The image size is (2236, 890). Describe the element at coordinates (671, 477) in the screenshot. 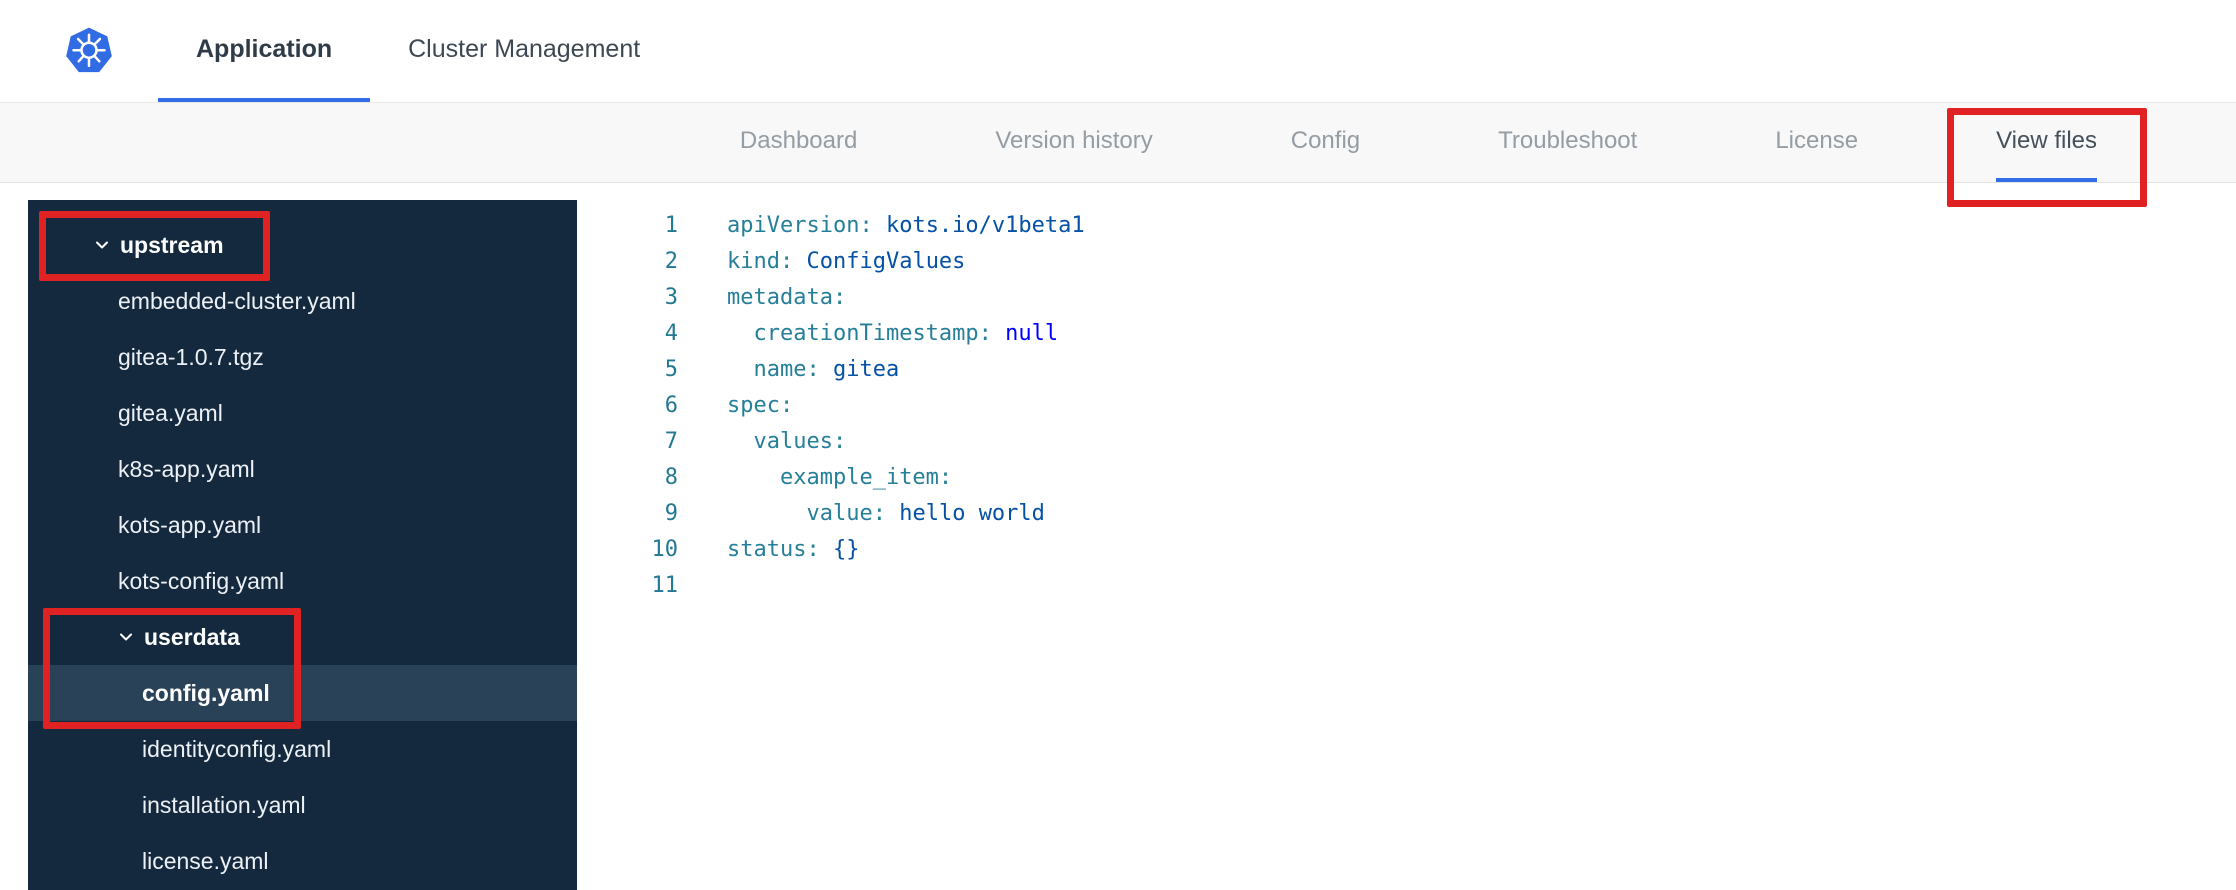

I see `line-number: 8` at that location.